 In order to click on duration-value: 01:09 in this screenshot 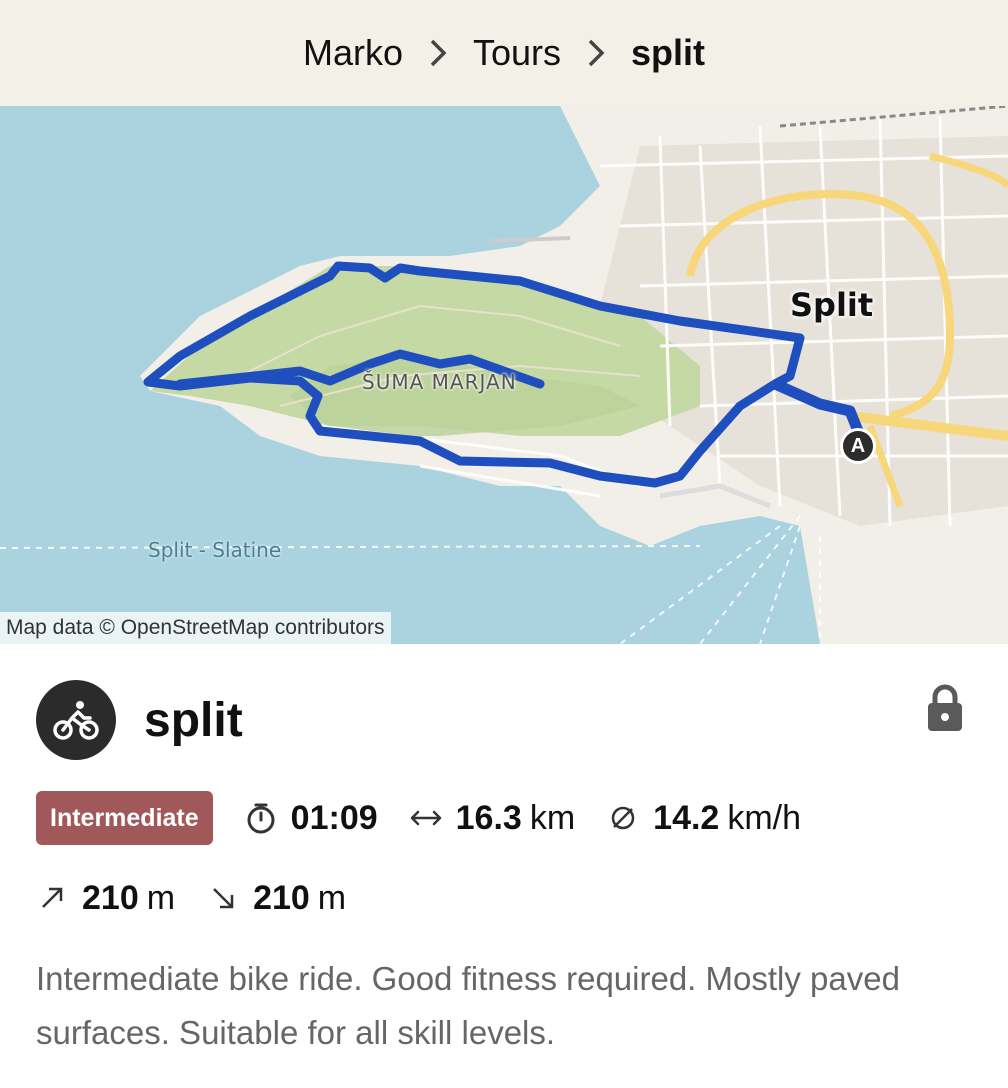, I will do `click(334, 817)`.